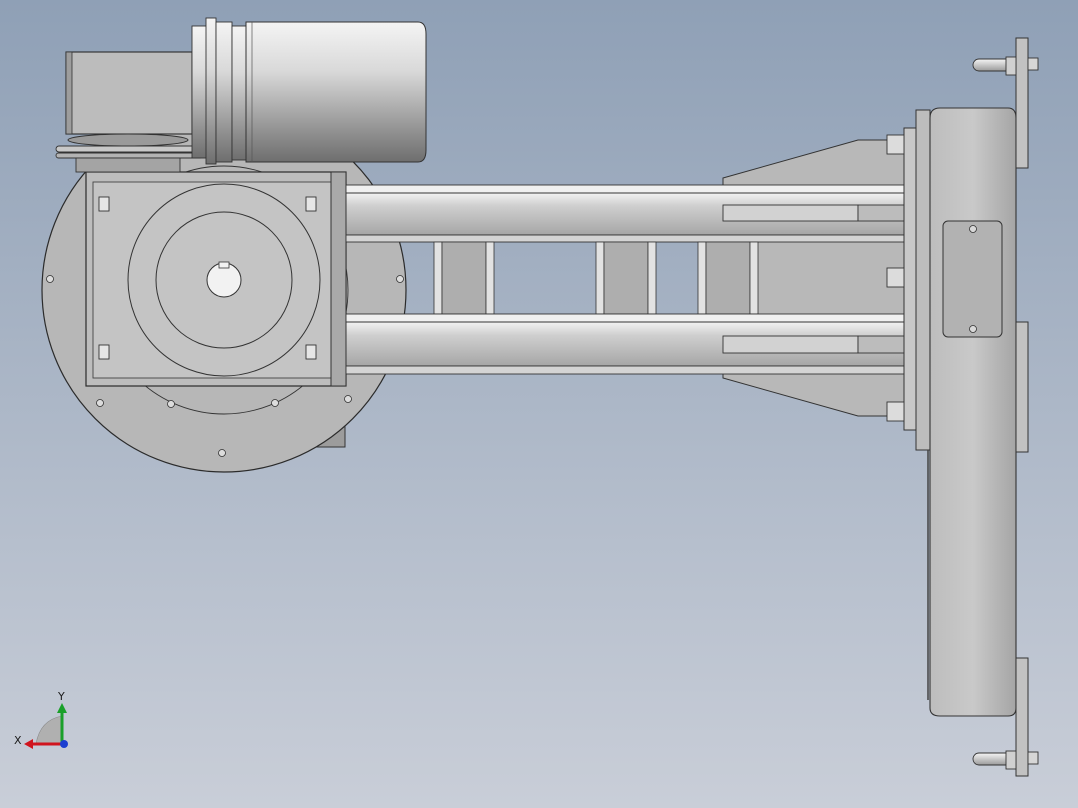  I want to click on x-axis-arrow-head, so click(28, 744).